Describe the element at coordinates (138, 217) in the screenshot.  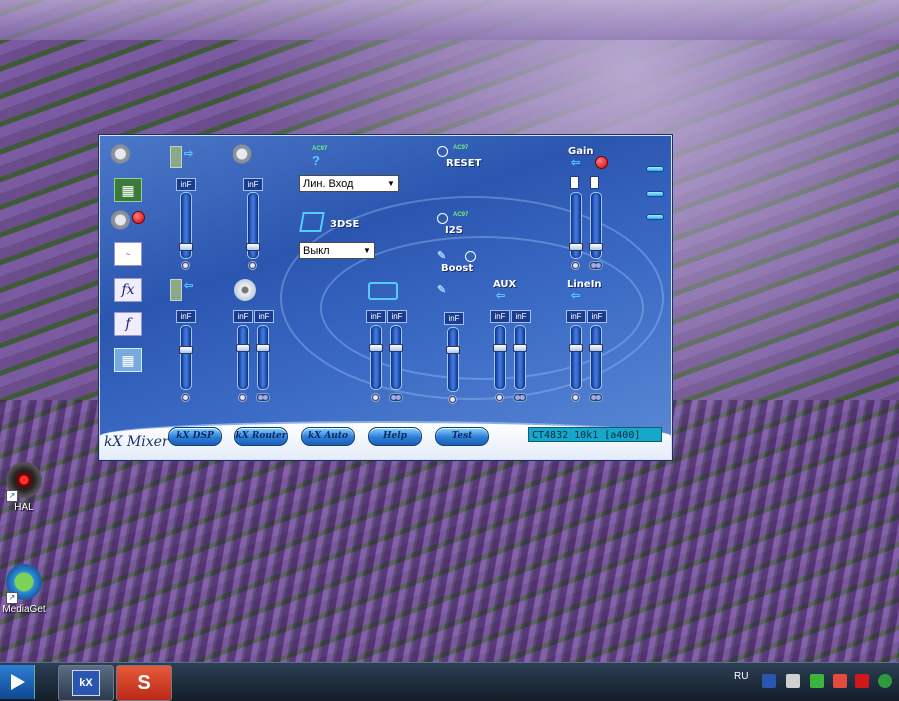
I see `record-red-icon` at that location.